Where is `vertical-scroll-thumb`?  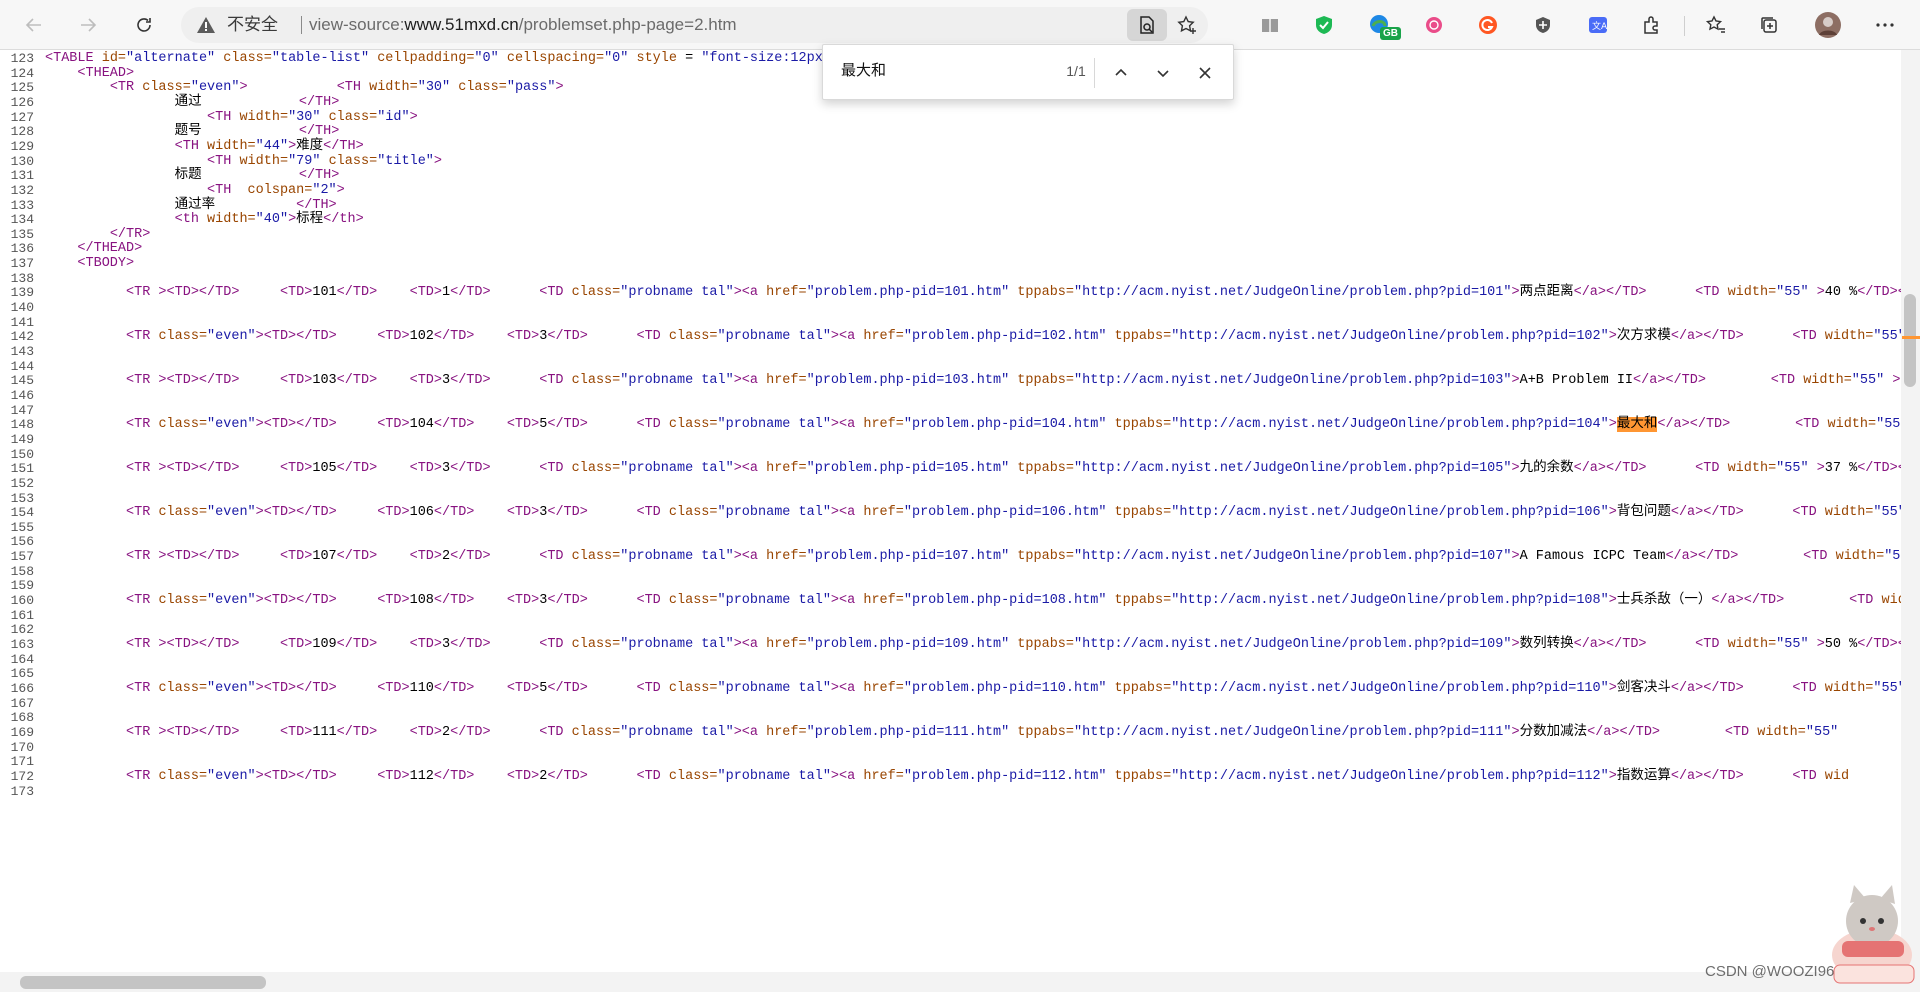 vertical-scroll-thumb is located at coordinates (1910, 340).